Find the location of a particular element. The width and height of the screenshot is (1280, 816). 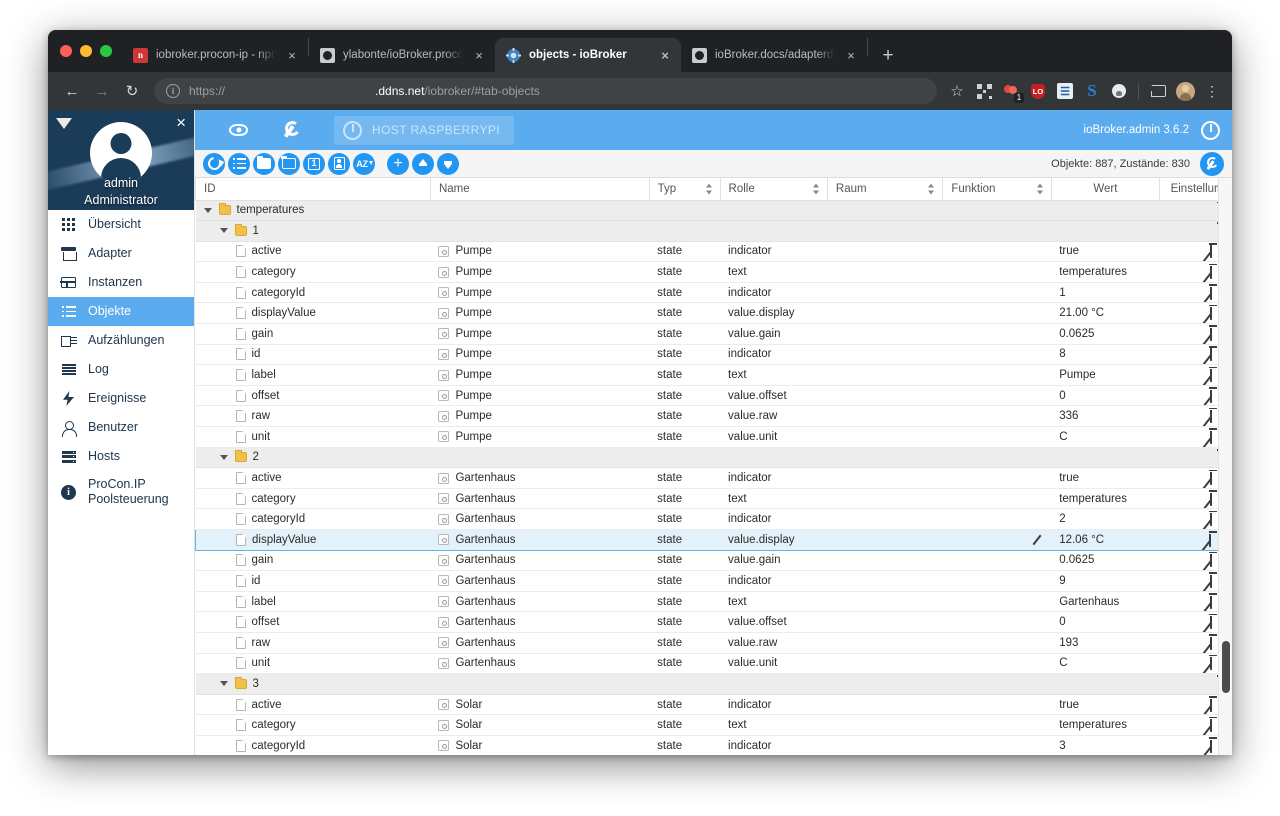

wrench-icon is located at coordinates (291, 130).